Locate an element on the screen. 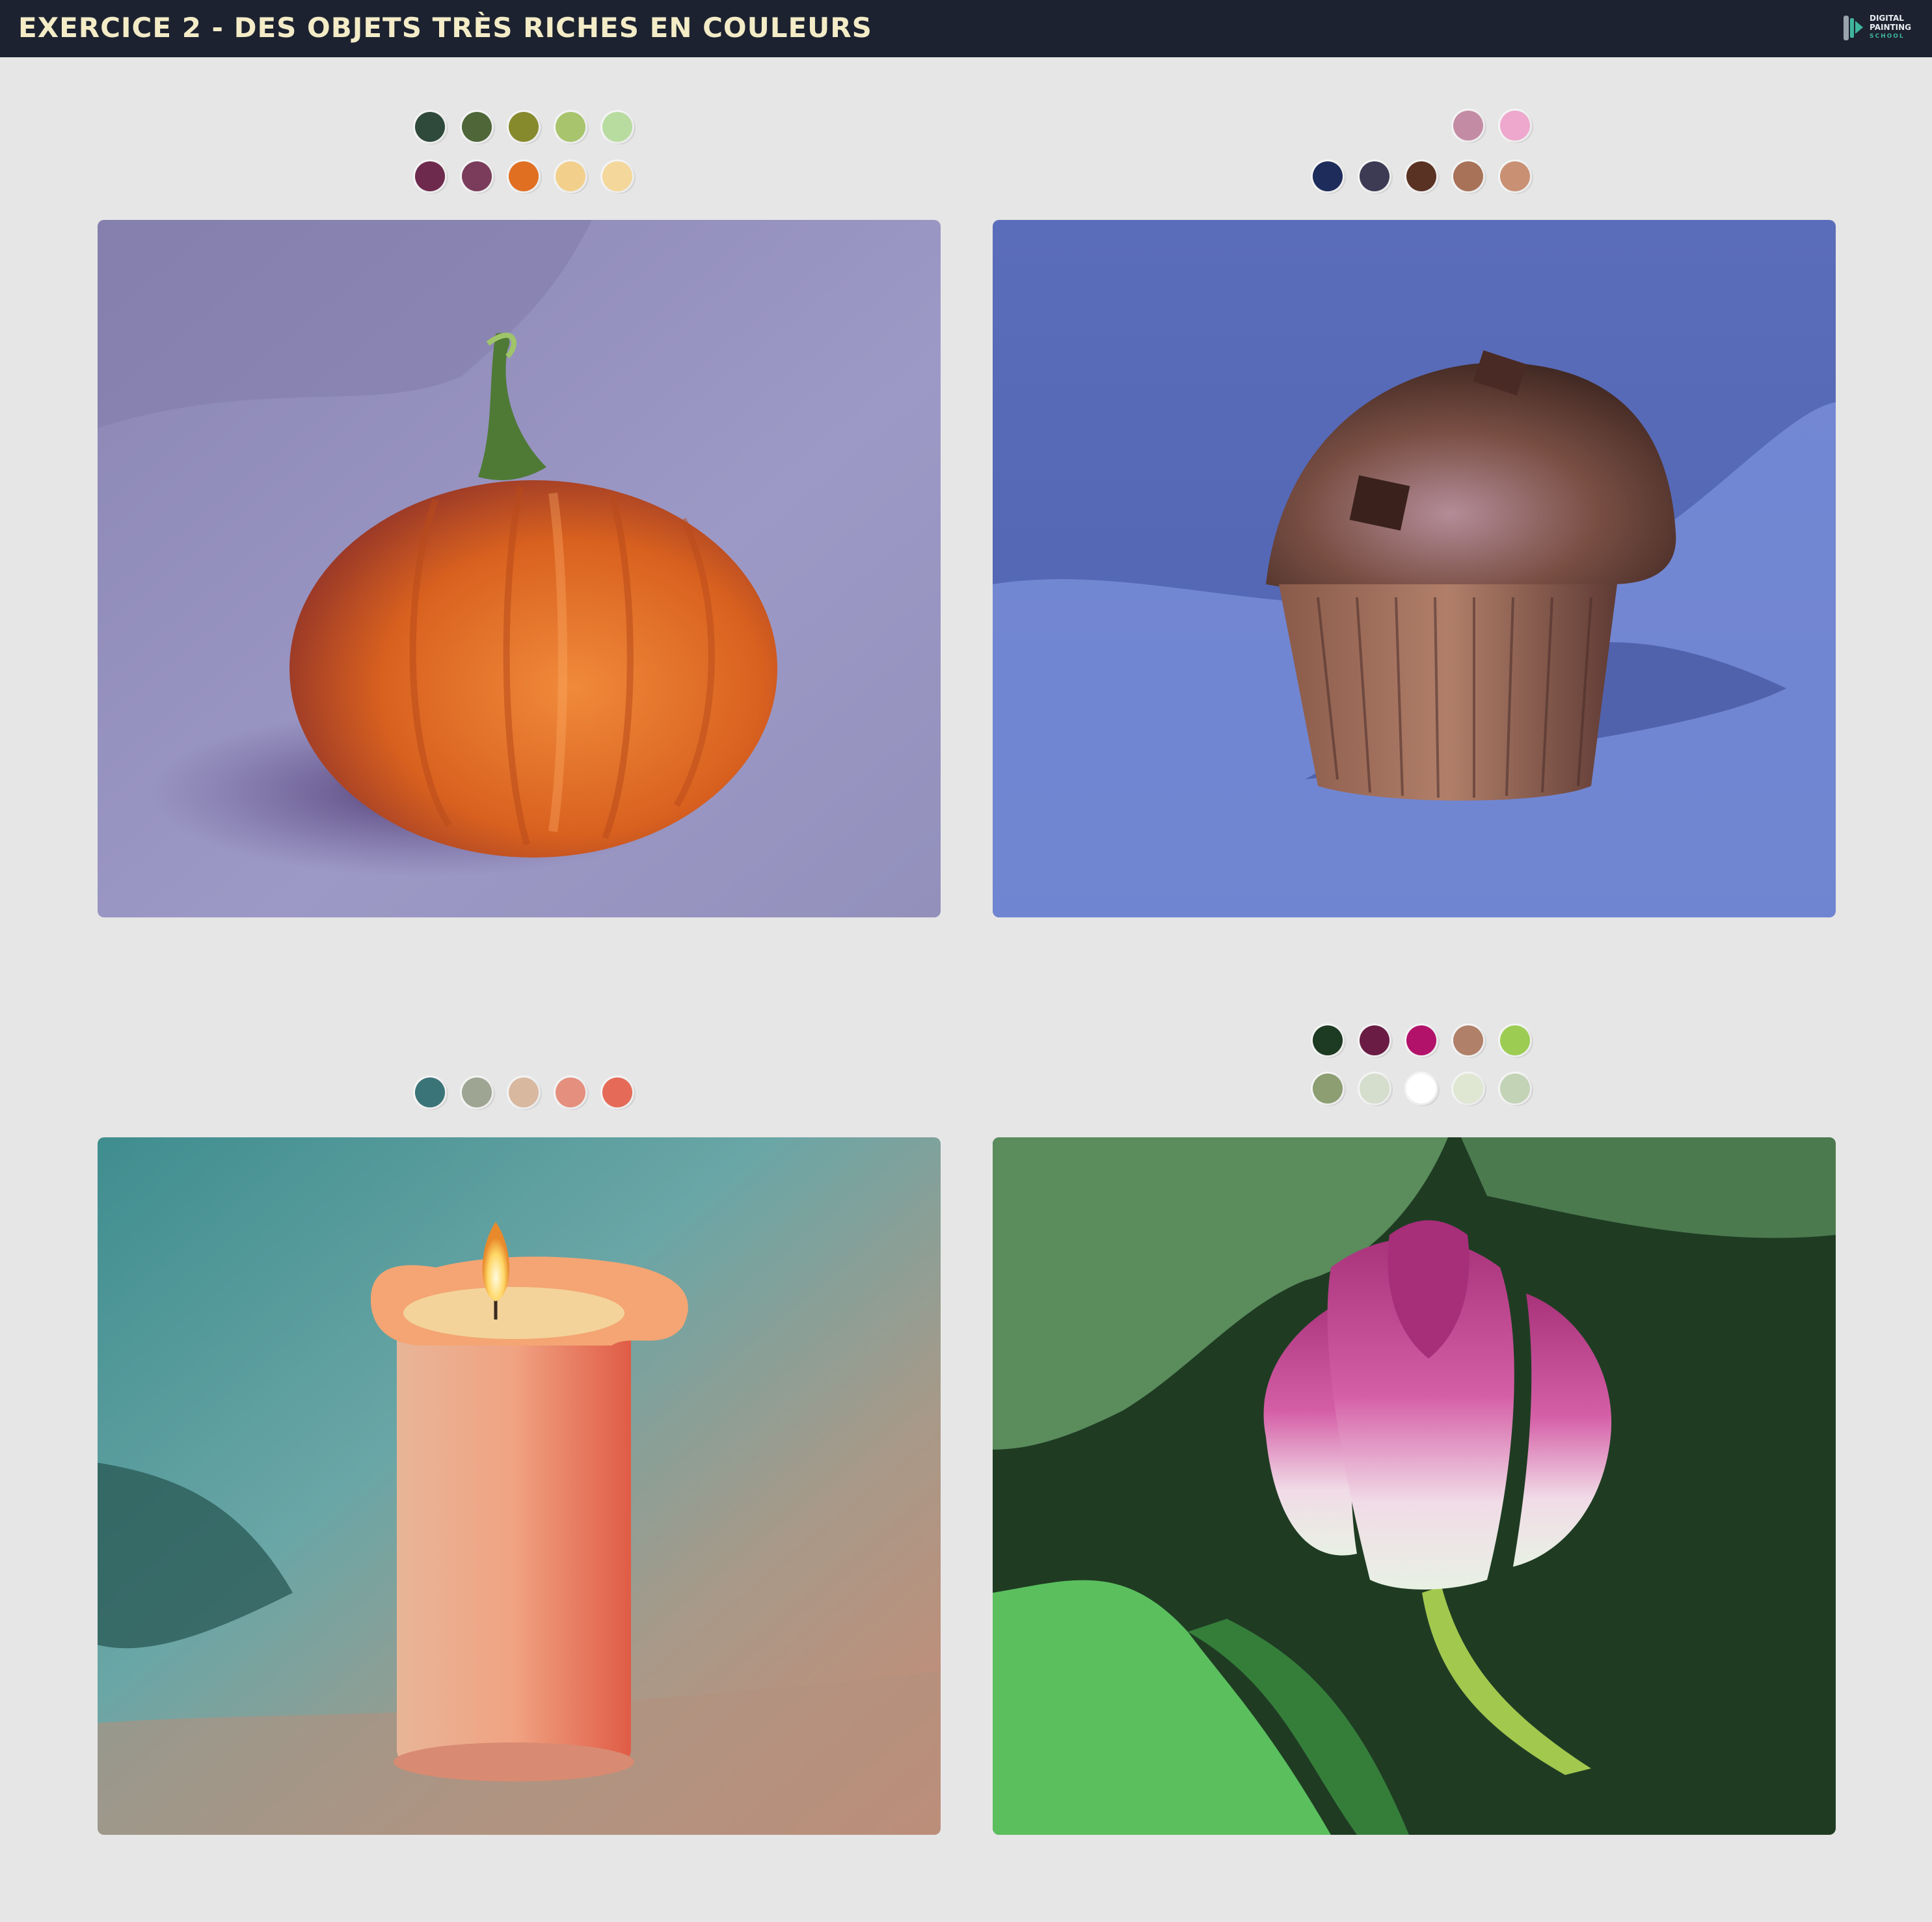 The image size is (1932, 1922). logo: DIGITAL PAINTING SCHOOL is located at coordinates (1880, 29).